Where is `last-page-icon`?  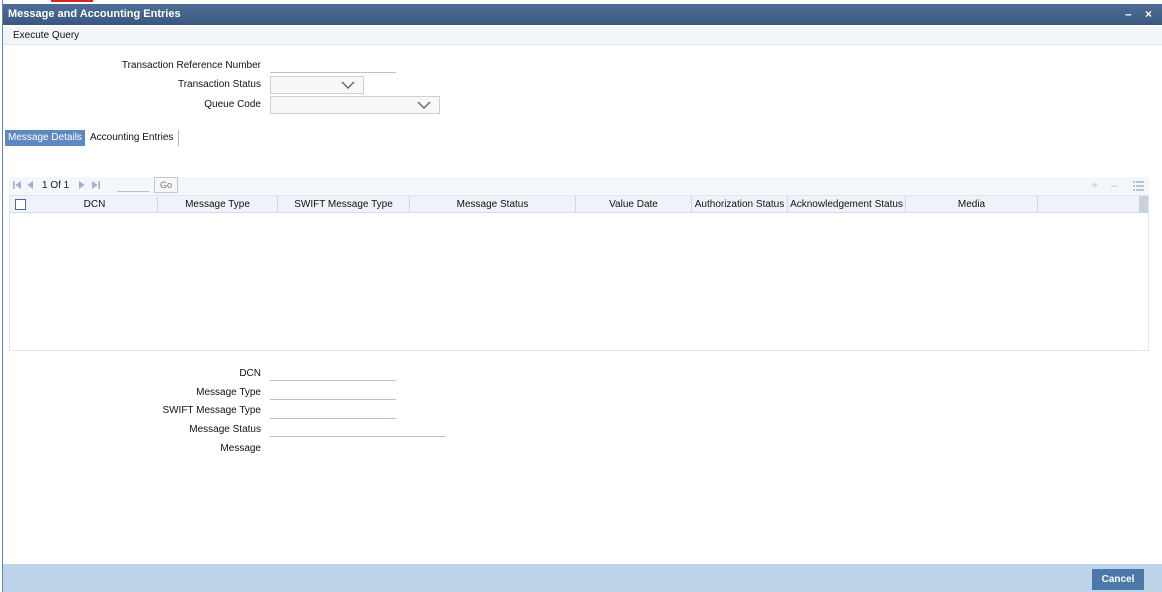 last-page-icon is located at coordinates (95, 185).